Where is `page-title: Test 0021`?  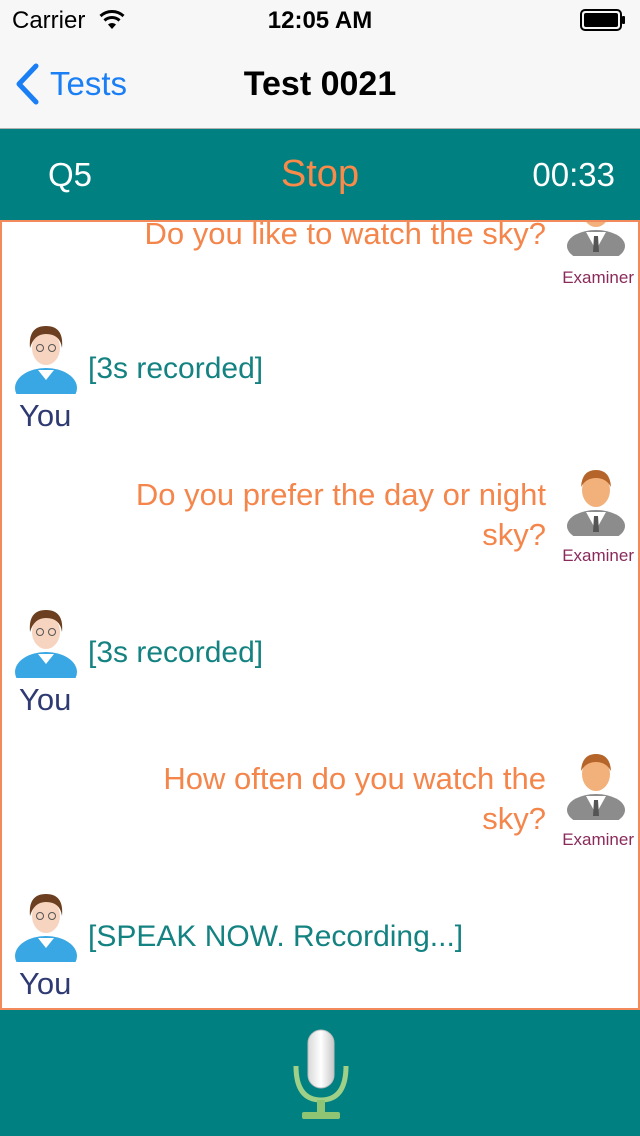
page-title: Test 0021 is located at coordinates (320, 84).